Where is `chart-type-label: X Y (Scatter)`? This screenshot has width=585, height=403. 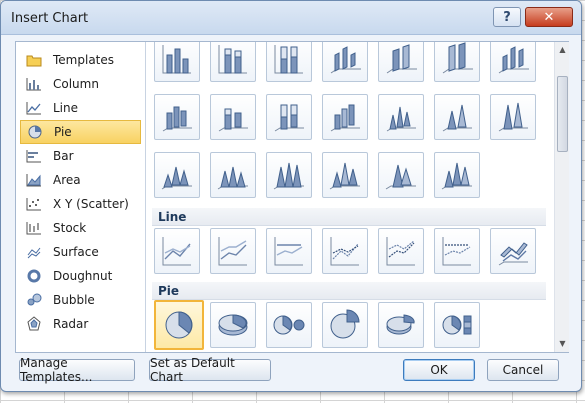
chart-type-label: X Y (Scatter) is located at coordinates (91, 204).